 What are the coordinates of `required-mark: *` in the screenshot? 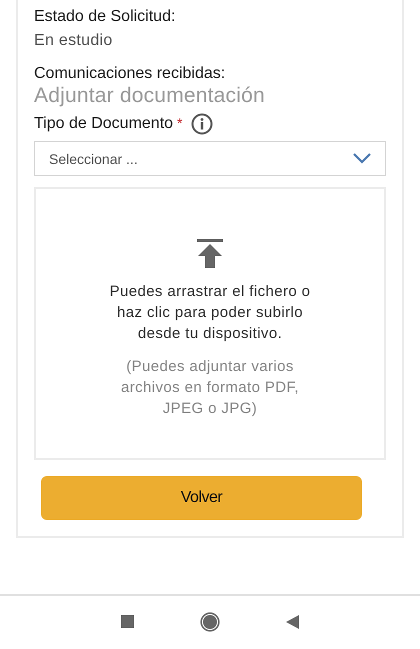 It's located at (179, 123).